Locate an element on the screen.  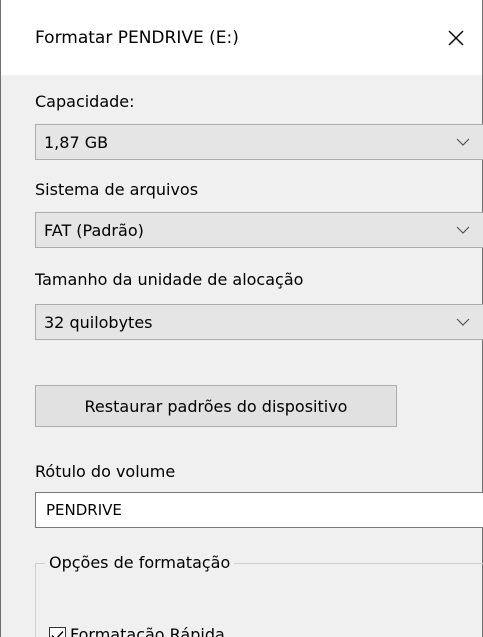
quick-format-option: Formatação Rápida is located at coordinates (137, 631).